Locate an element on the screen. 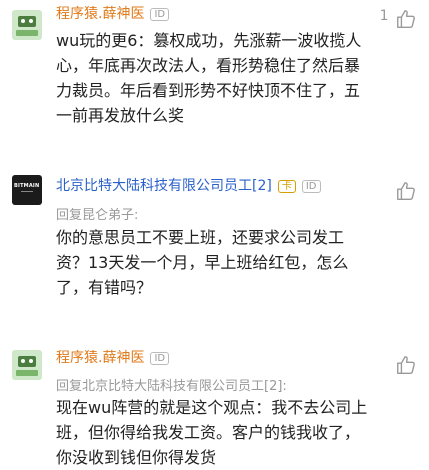 The height and width of the screenshot is (470, 429). reply-to-label: 回复北京比特大陆科技有限公司员工[2]: is located at coordinates (171, 384).